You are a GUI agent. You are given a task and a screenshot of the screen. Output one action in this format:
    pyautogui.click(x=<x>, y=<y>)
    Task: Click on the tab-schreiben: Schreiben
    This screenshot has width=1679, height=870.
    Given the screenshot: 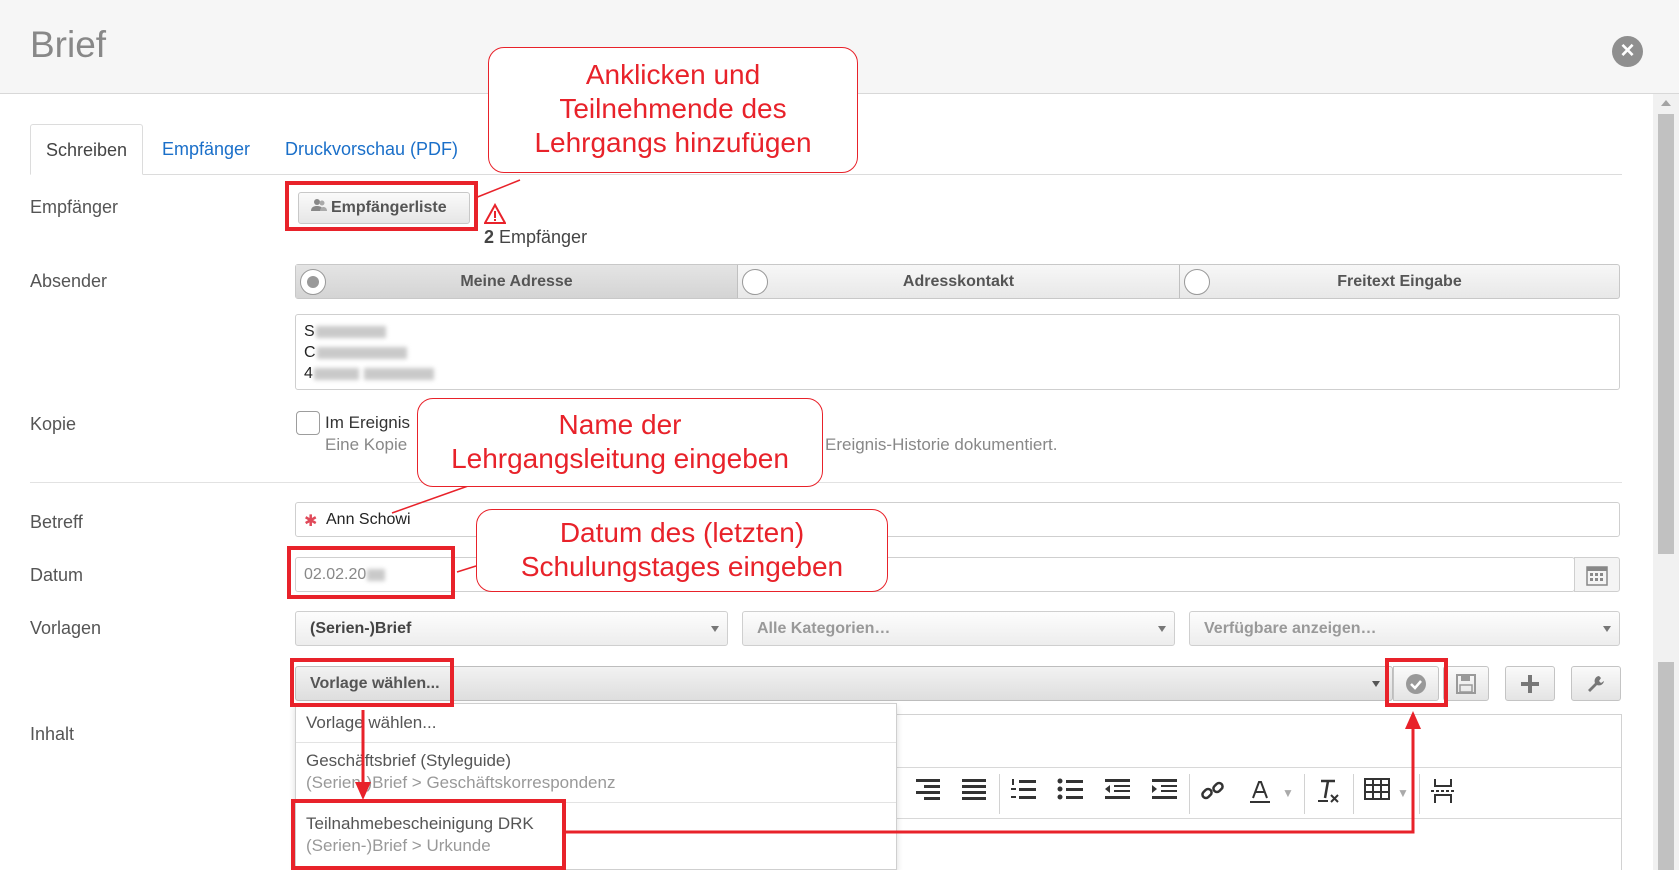 What is the action you would take?
    pyautogui.click(x=87, y=149)
    